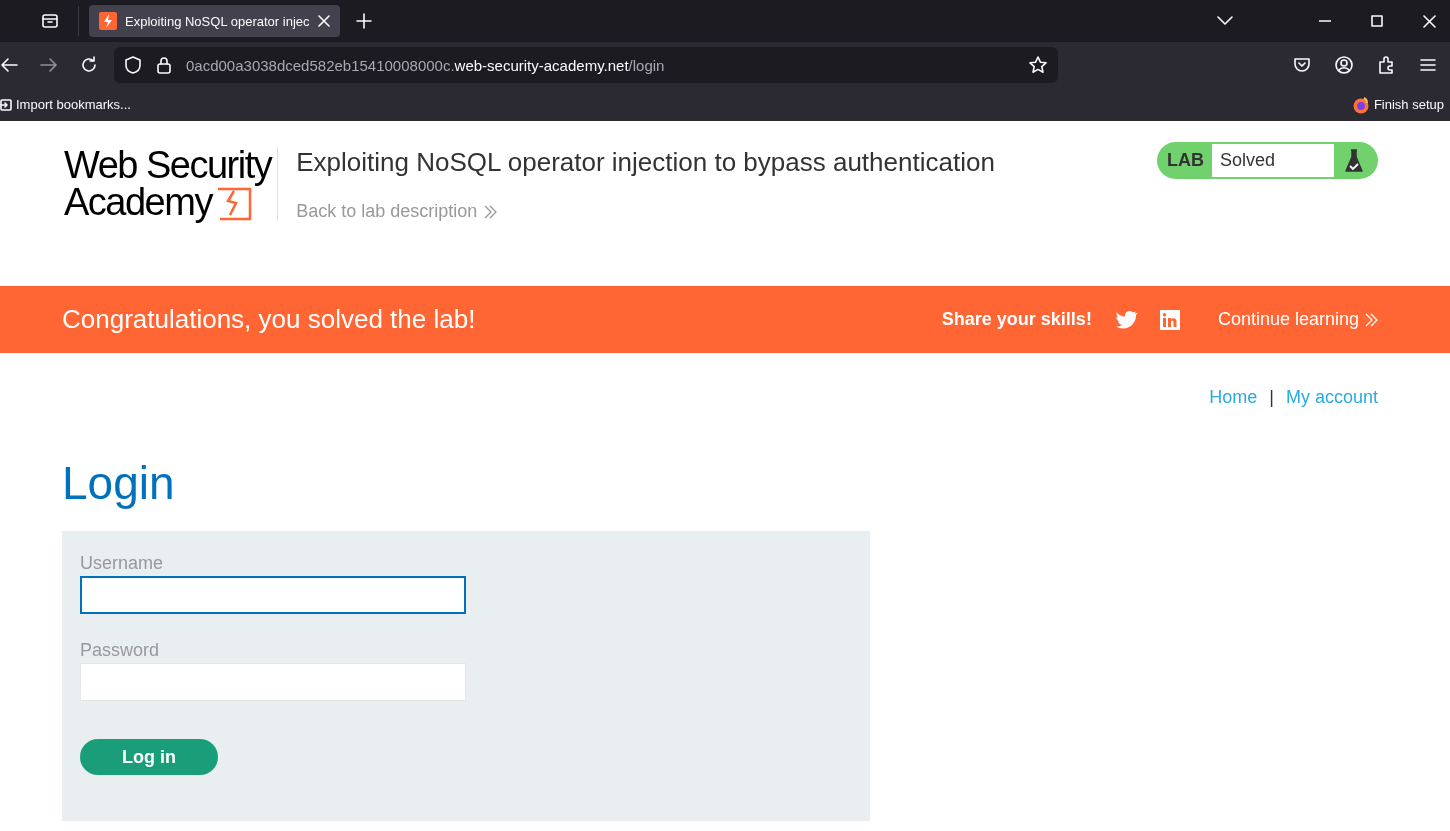  I want to click on back-arrow-icon, so click(9, 65).